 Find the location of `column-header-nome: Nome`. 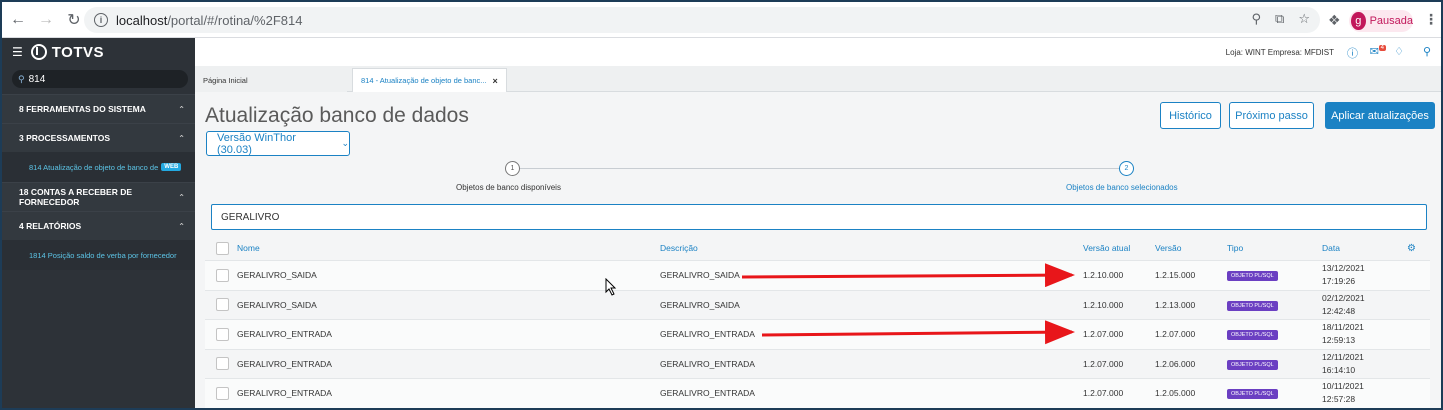

column-header-nome: Nome is located at coordinates (248, 248).